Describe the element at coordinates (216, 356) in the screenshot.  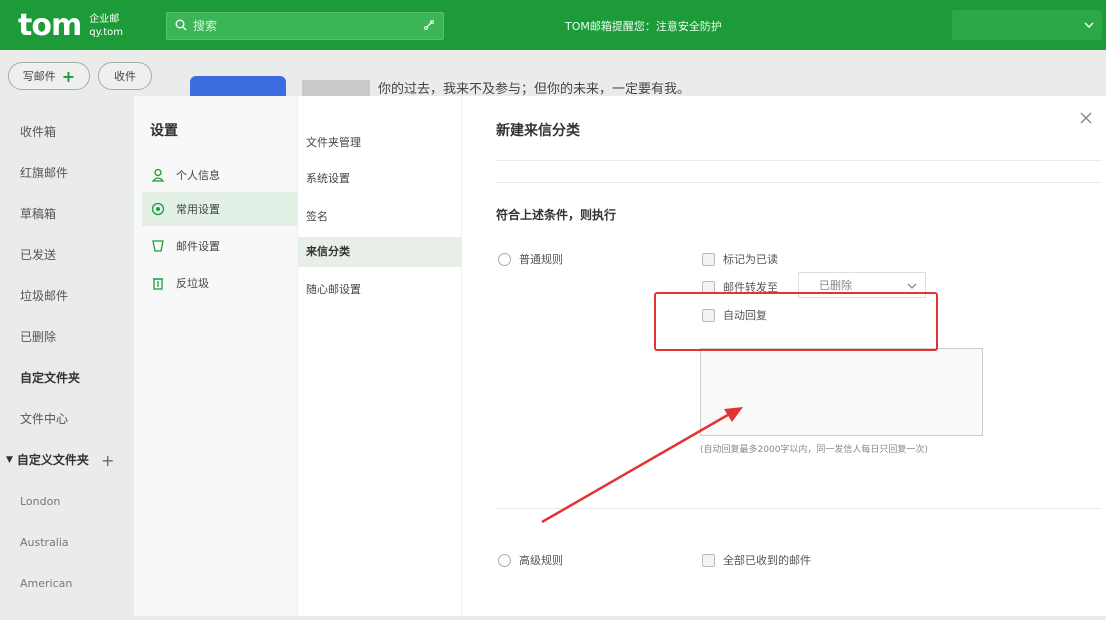
I see `settings-category-panel: 设置 个人信息 常用设置 邮件设置 反垃圾` at that location.